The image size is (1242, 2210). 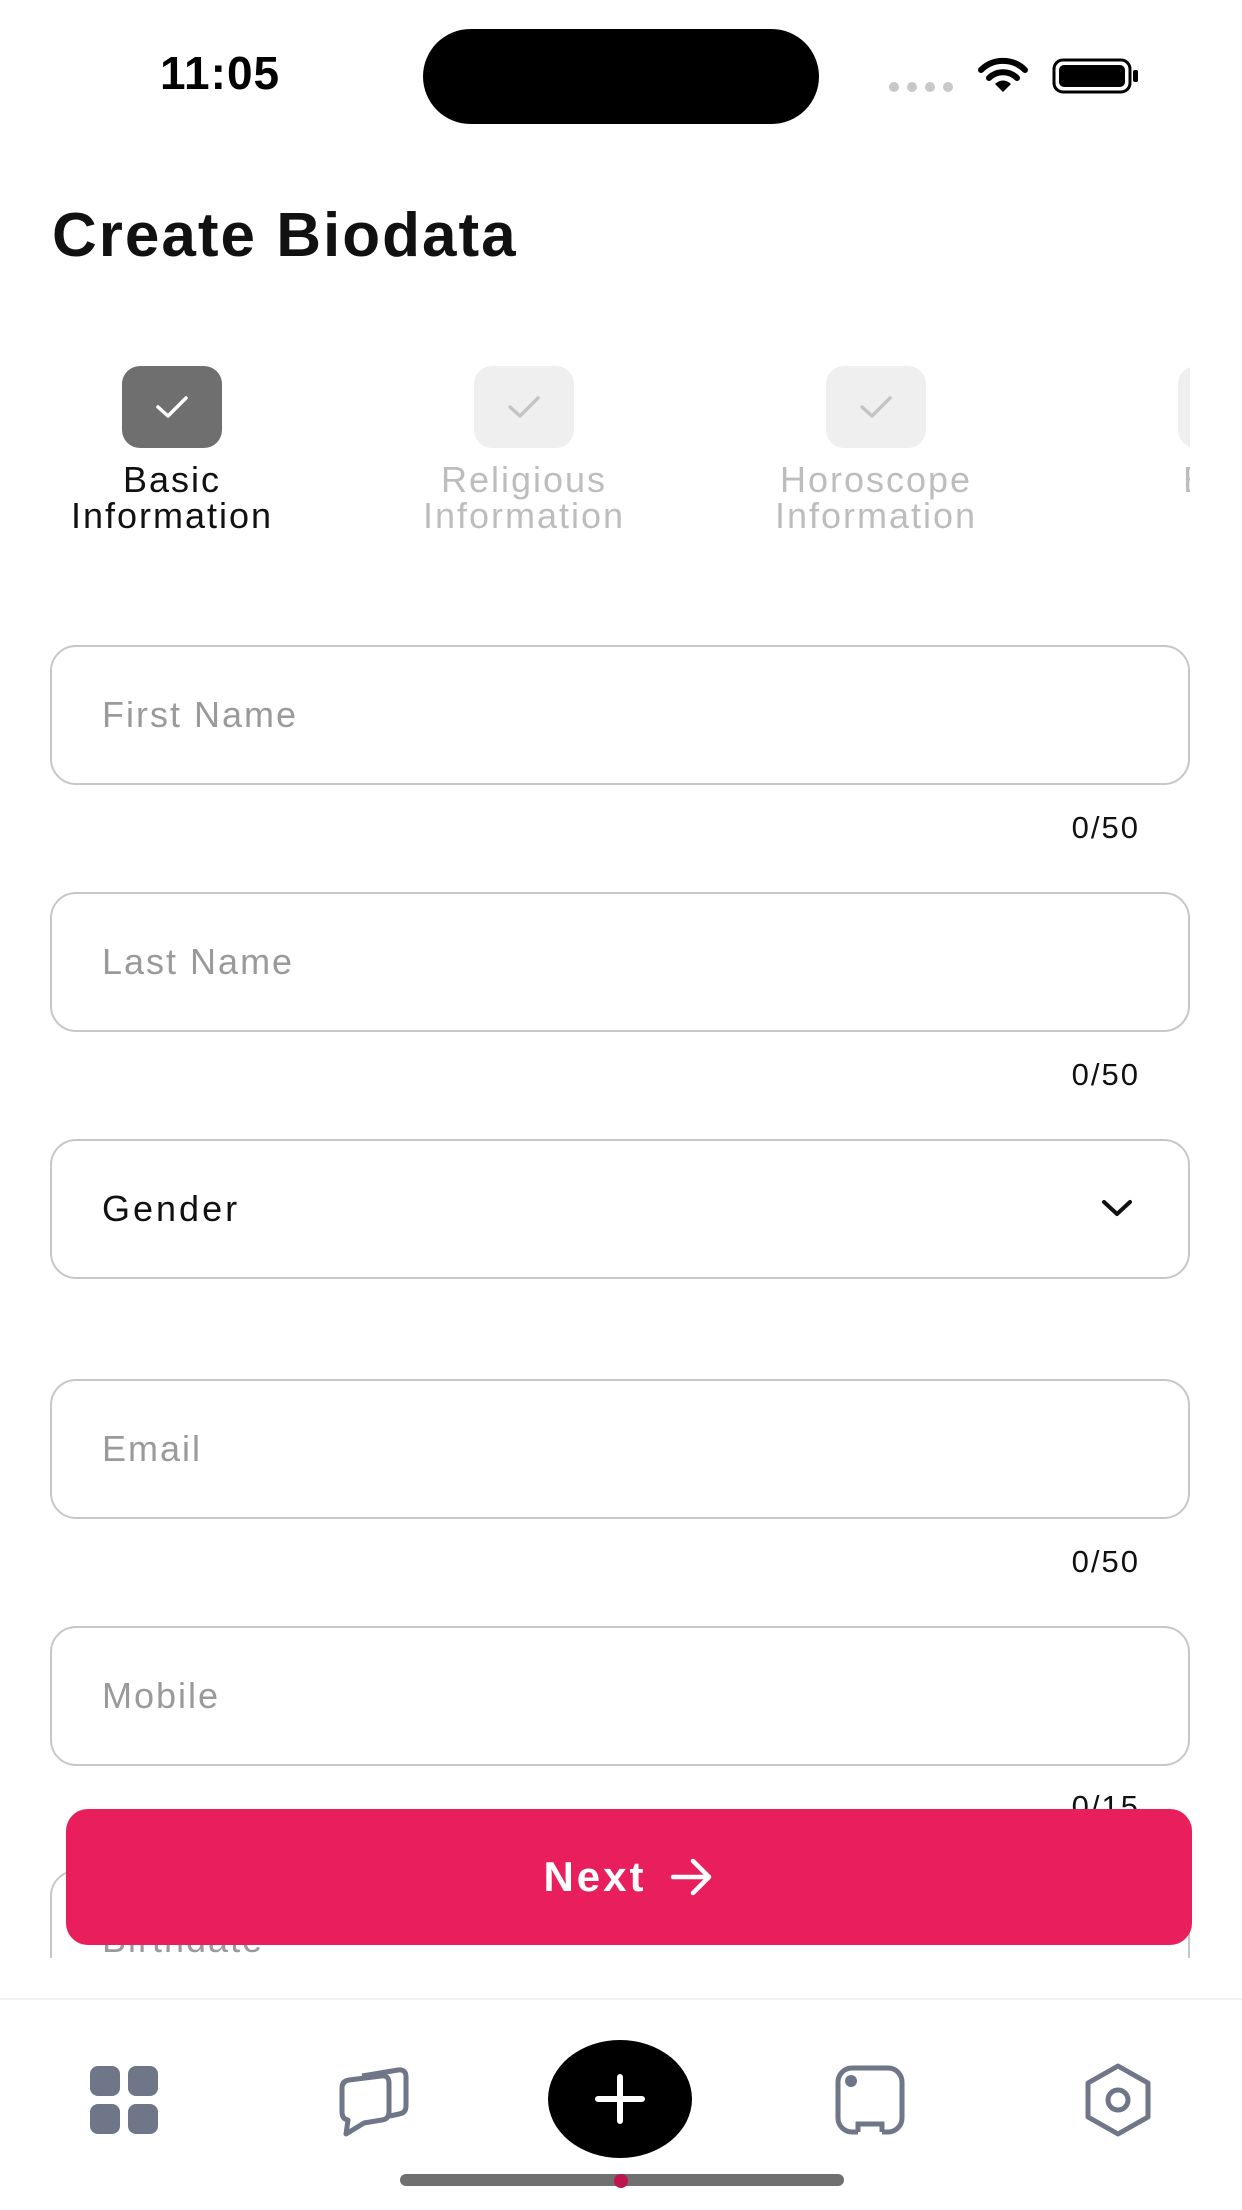 I want to click on step-label: Religious Information, so click(x=524, y=497).